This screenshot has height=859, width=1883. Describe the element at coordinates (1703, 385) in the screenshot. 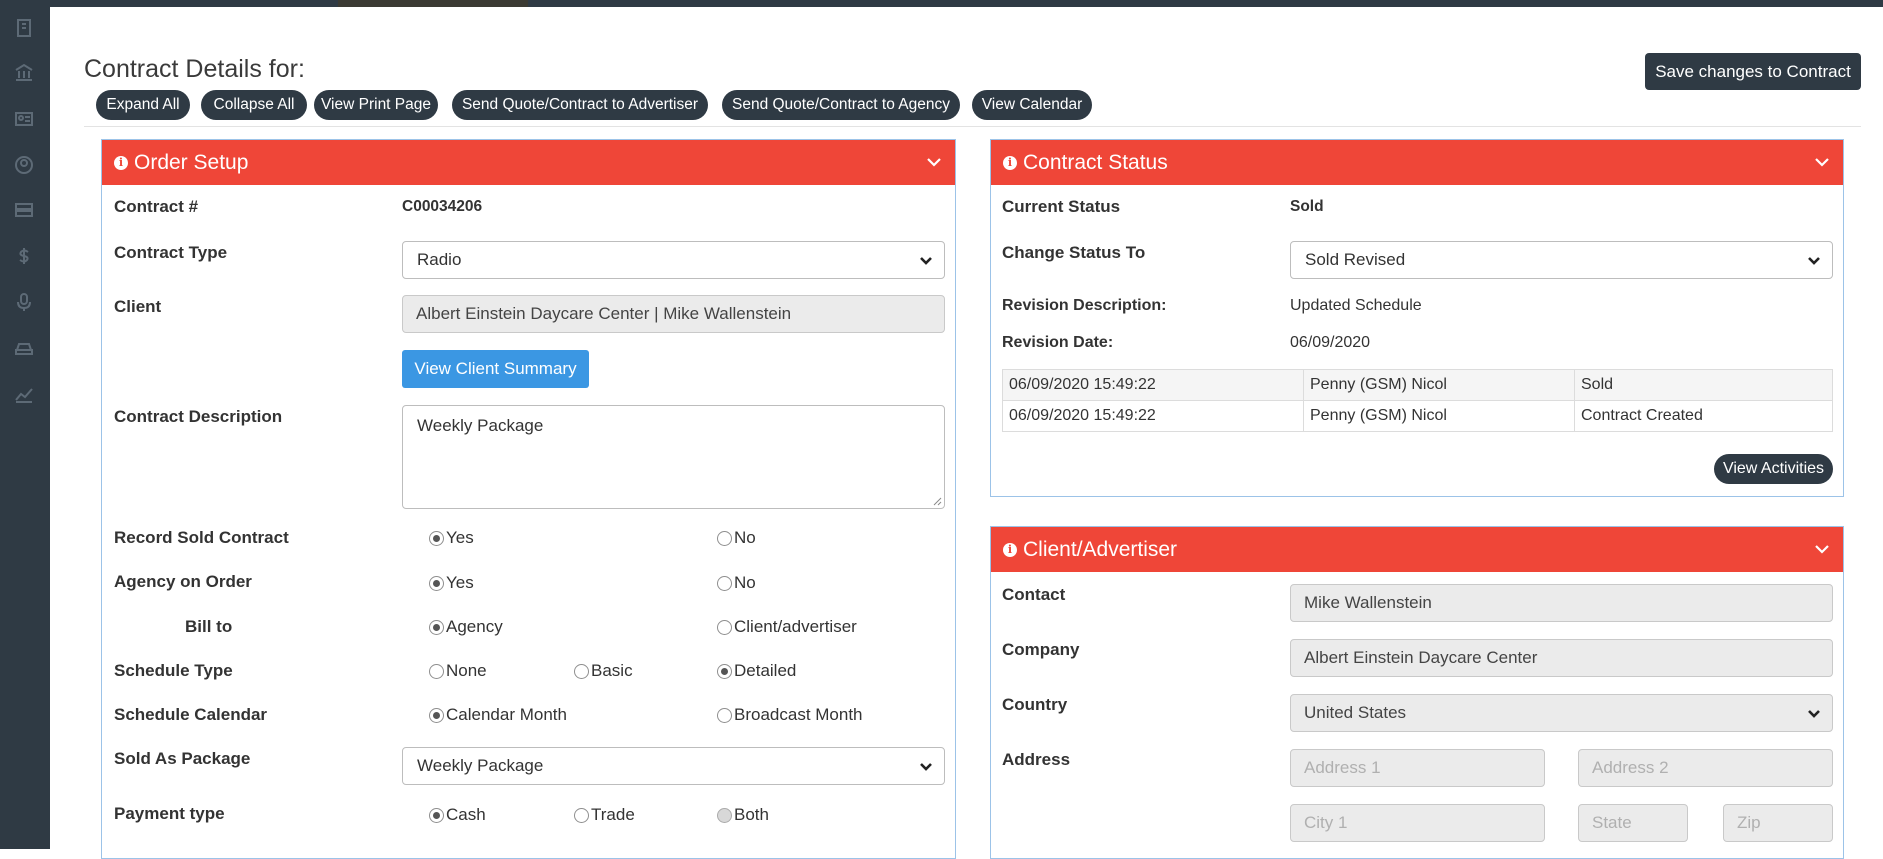

I see `history-action: Sold` at that location.